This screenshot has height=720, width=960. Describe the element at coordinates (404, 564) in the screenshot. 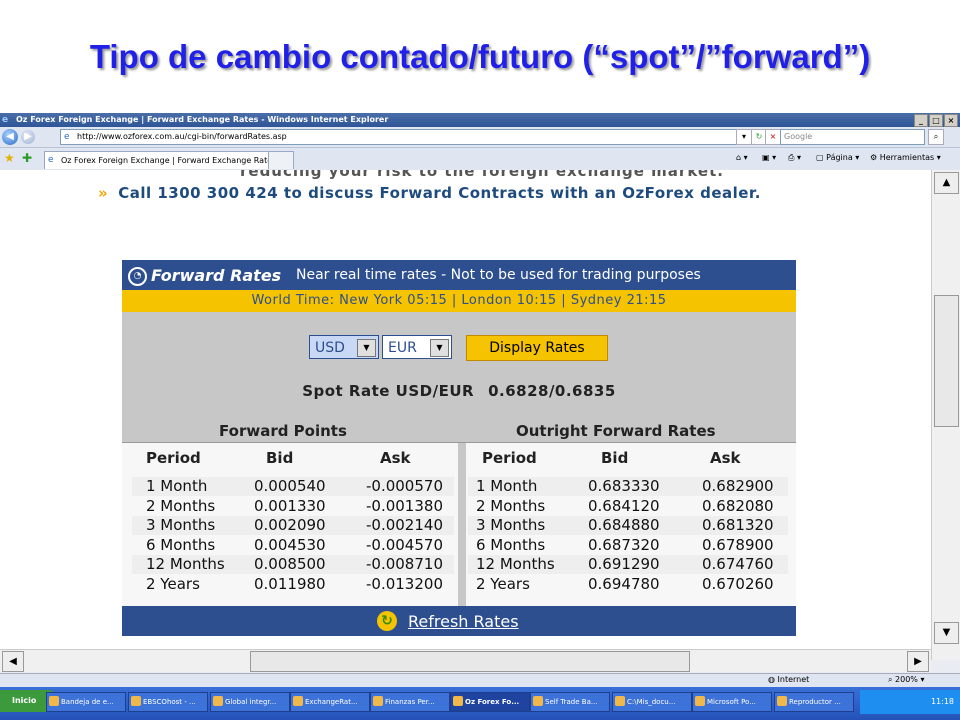

I see `cell-ask: -0.008710` at that location.